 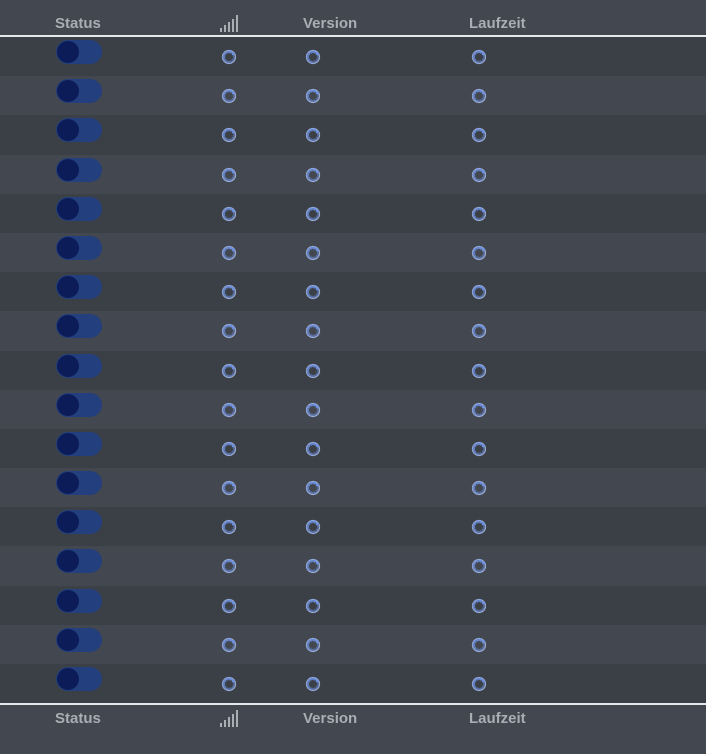 I want to click on table-footer: Status Version Laufzeit, so click(x=353, y=728).